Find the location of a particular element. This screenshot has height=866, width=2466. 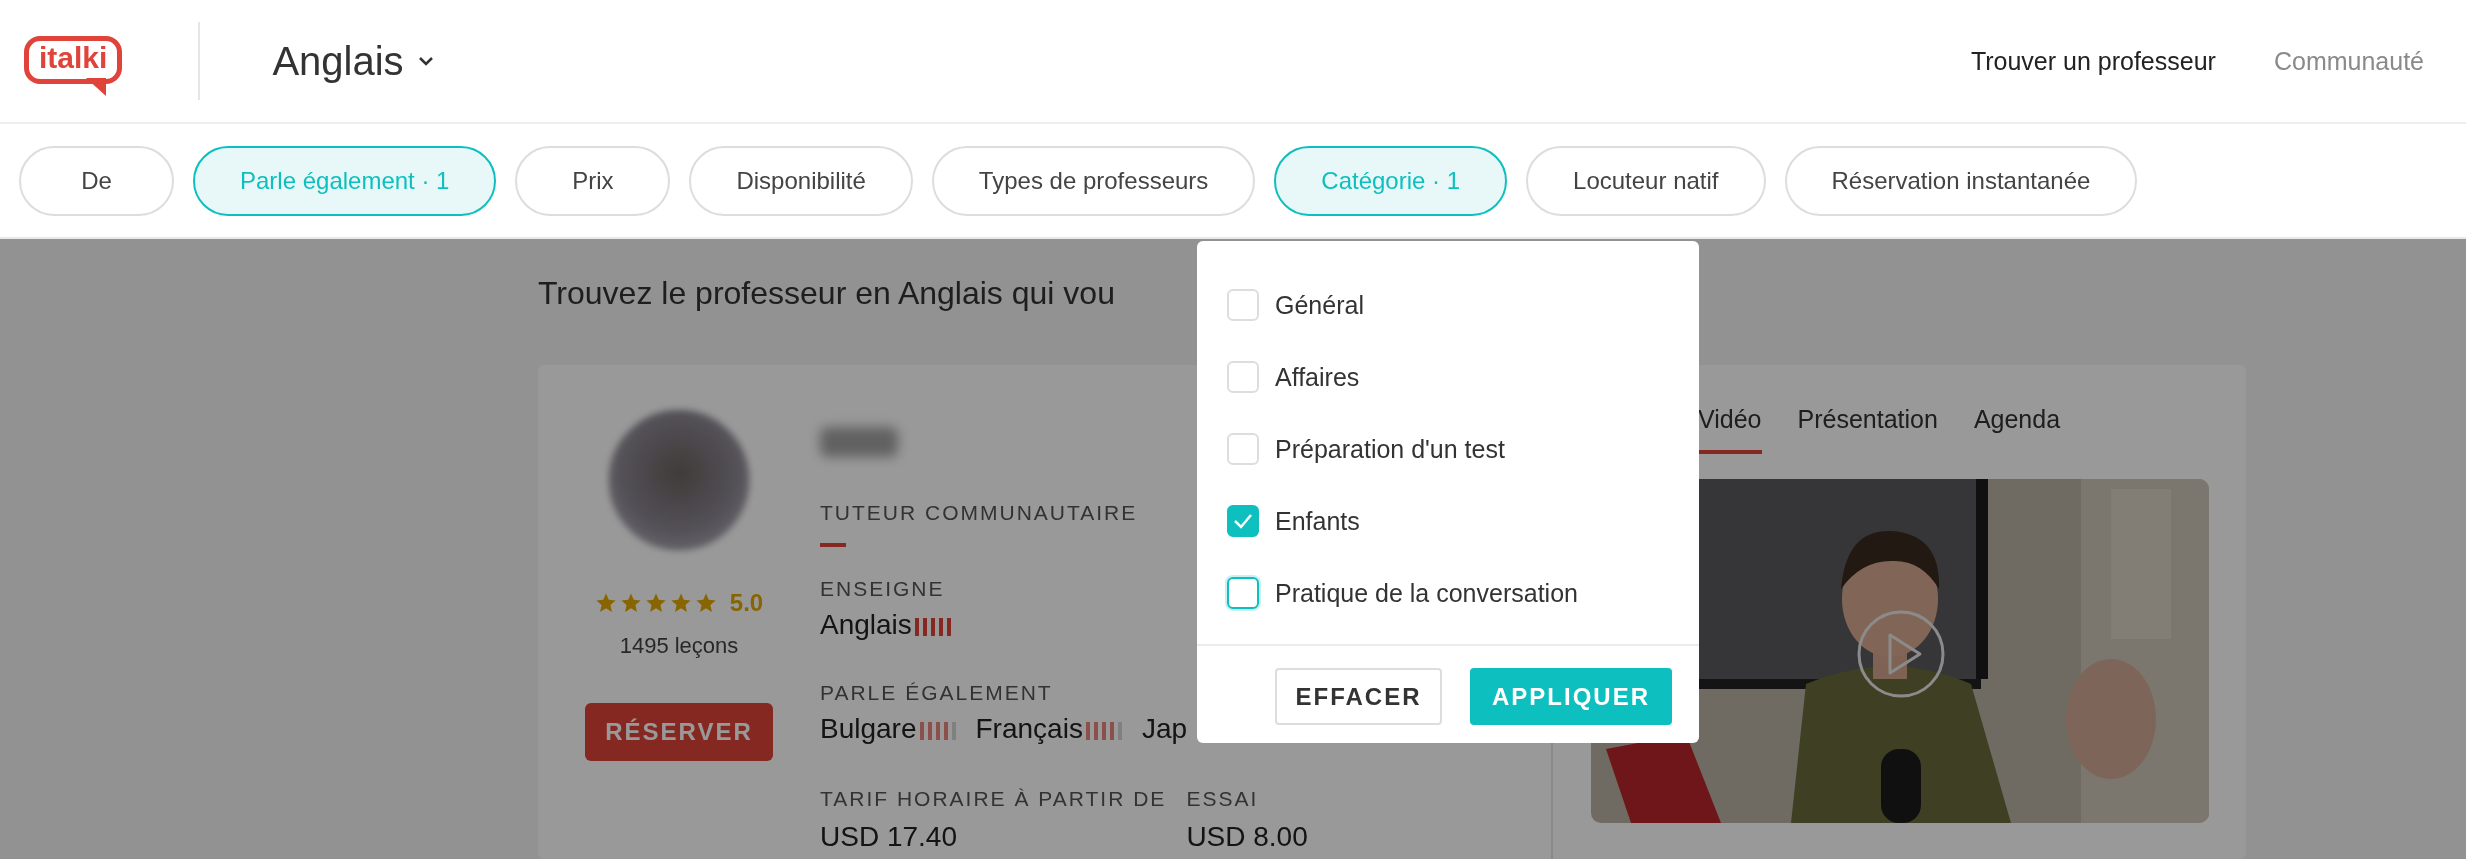

nav-link: Trouver un professeur is located at coordinates (2093, 61).